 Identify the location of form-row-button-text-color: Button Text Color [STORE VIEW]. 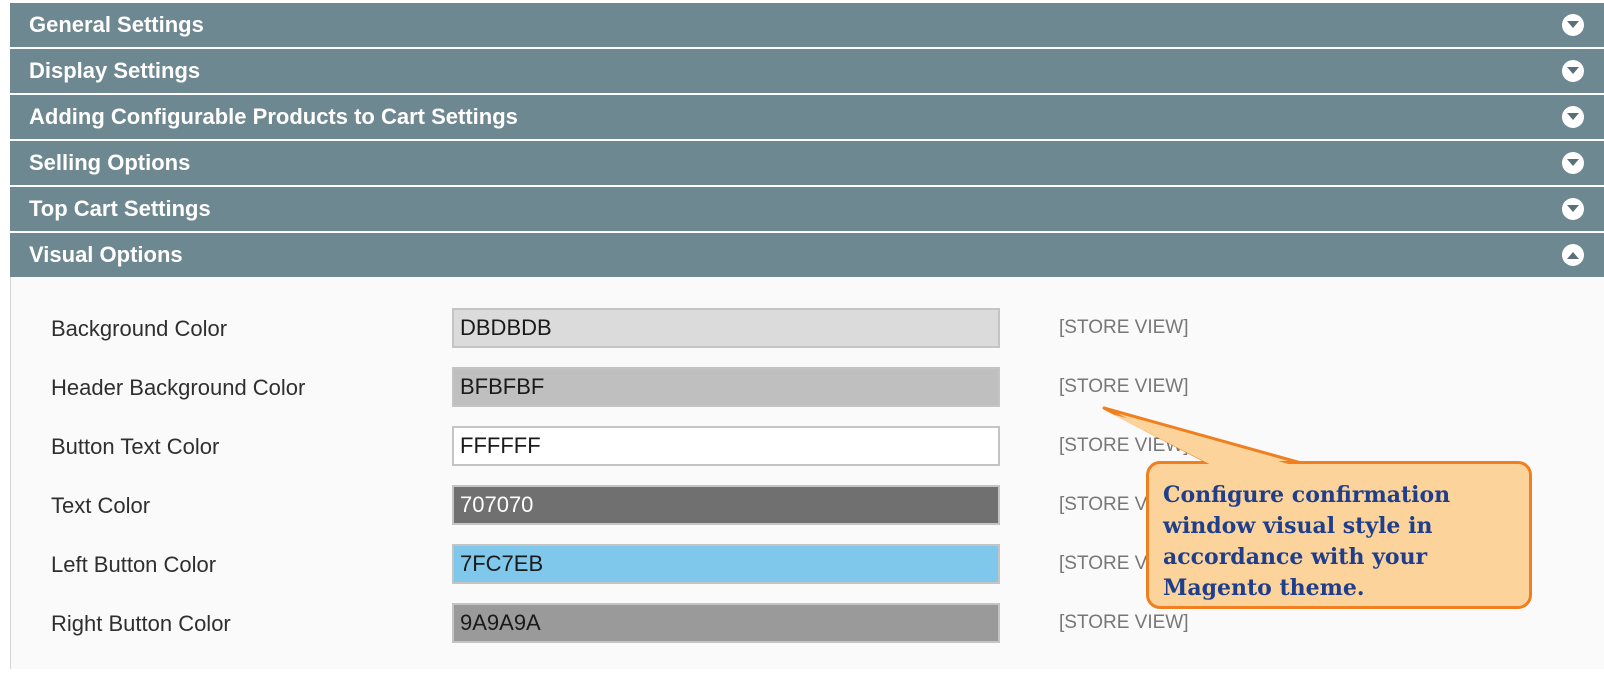
(611, 446).